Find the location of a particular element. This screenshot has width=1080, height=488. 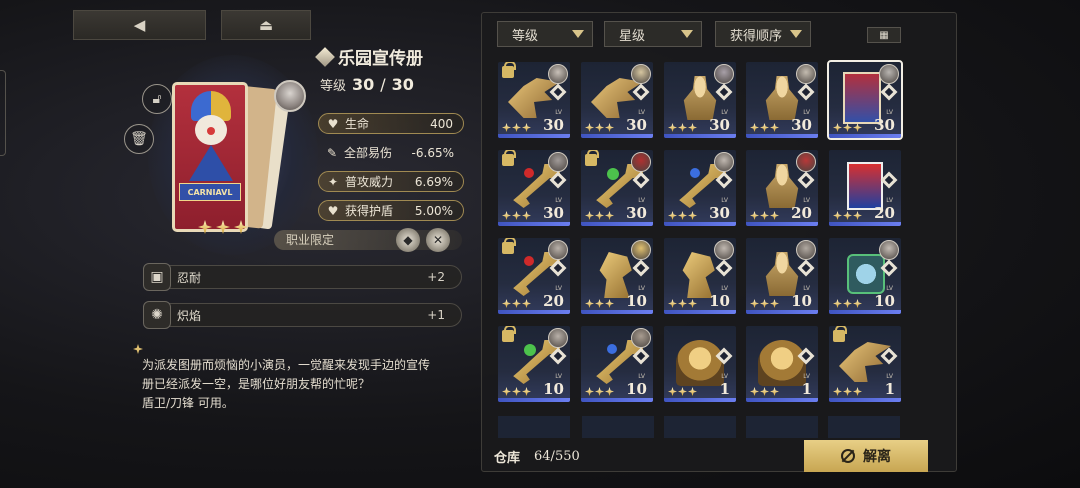

jester-nose is located at coordinates (211, 131).